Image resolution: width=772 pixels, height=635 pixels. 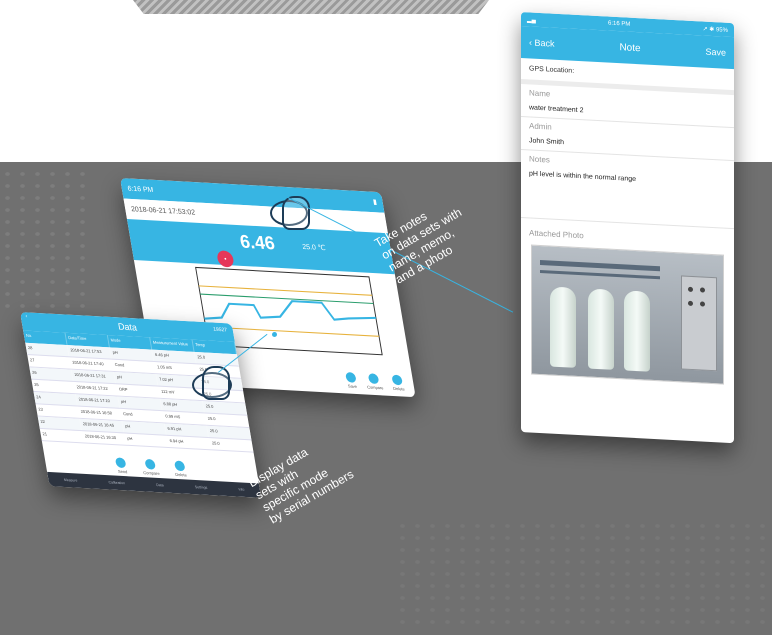 I want to click on attached-photo, so click(x=627, y=314).